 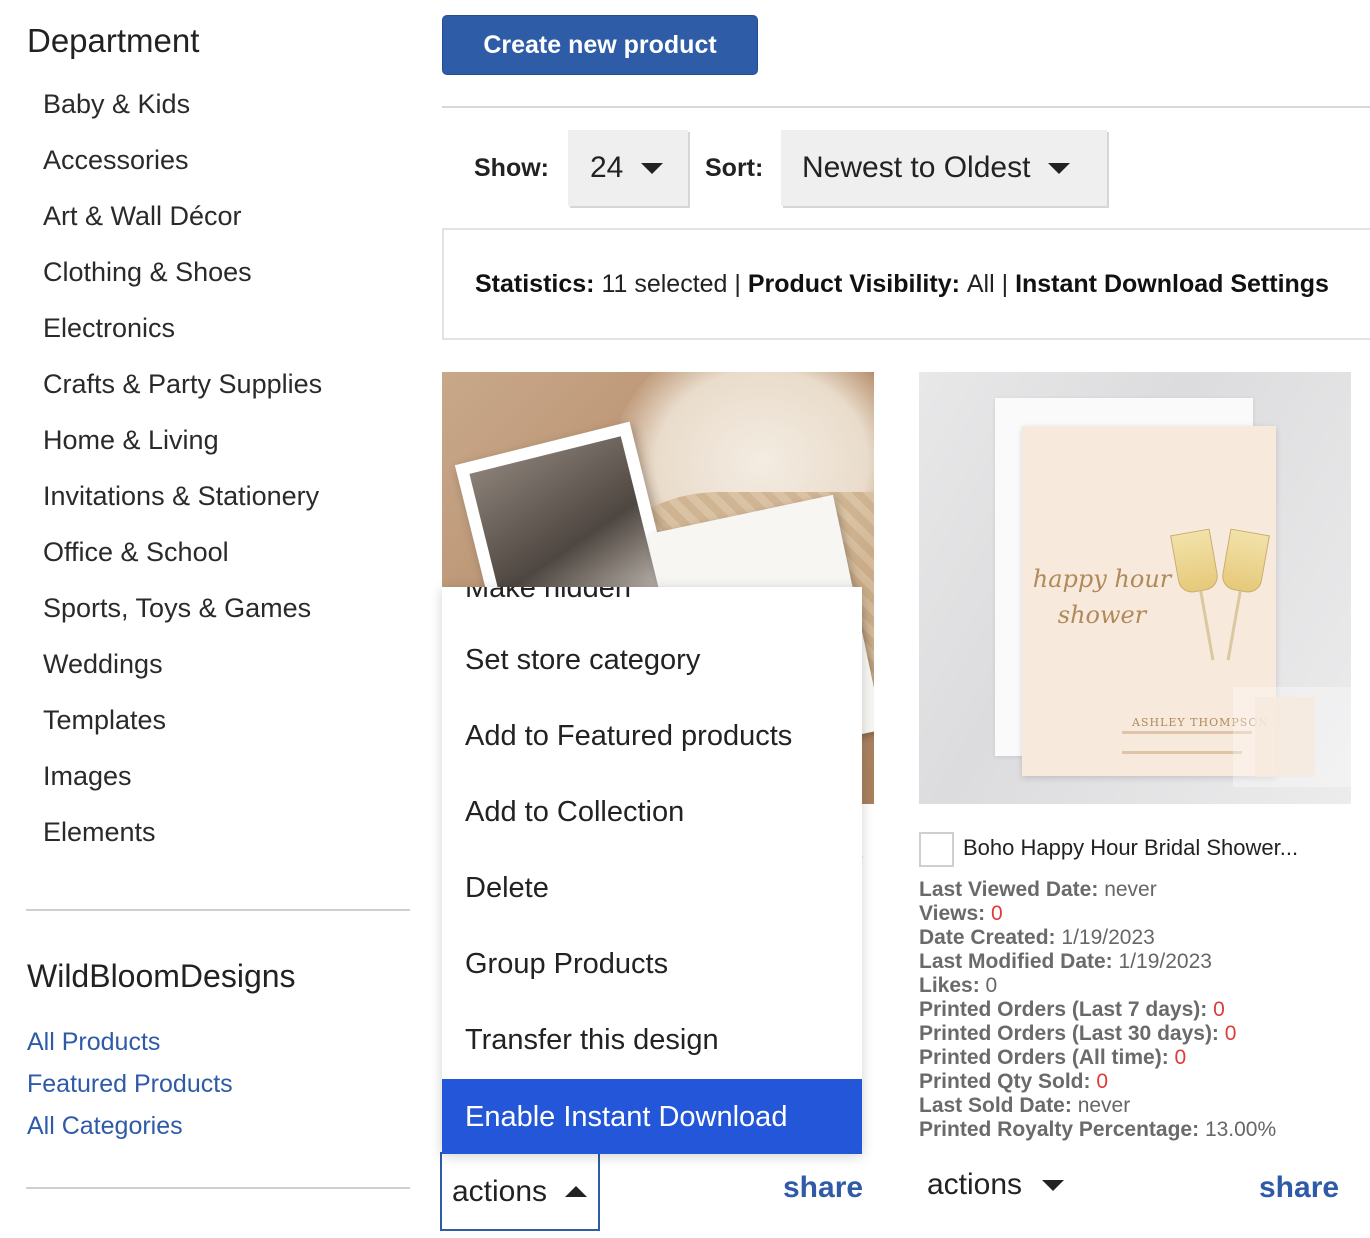 What do you see at coordinates (182, 832) in the screenshot?
I see `department-elements: Elements` at bounding box center [182, 832].